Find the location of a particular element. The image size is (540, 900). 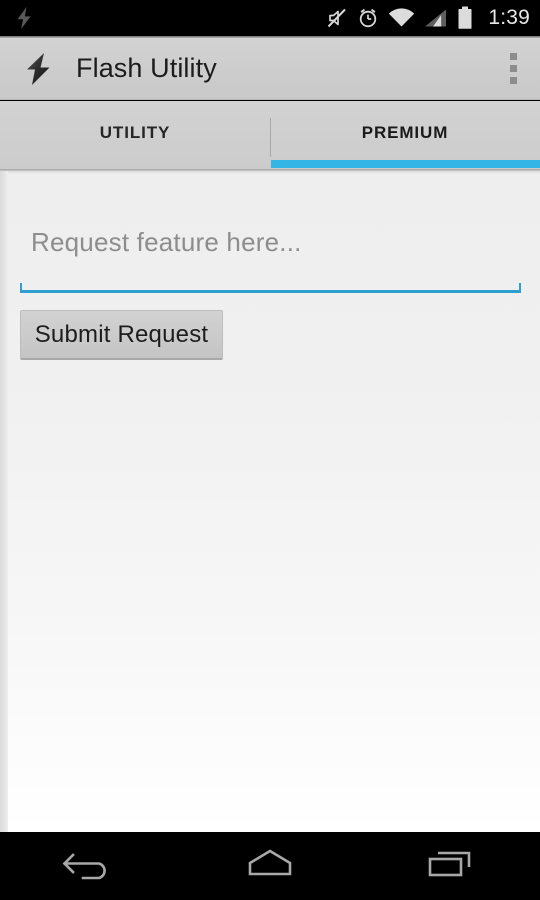

tab-premium-label: PREMIUM is located at coordinates (405, 132).